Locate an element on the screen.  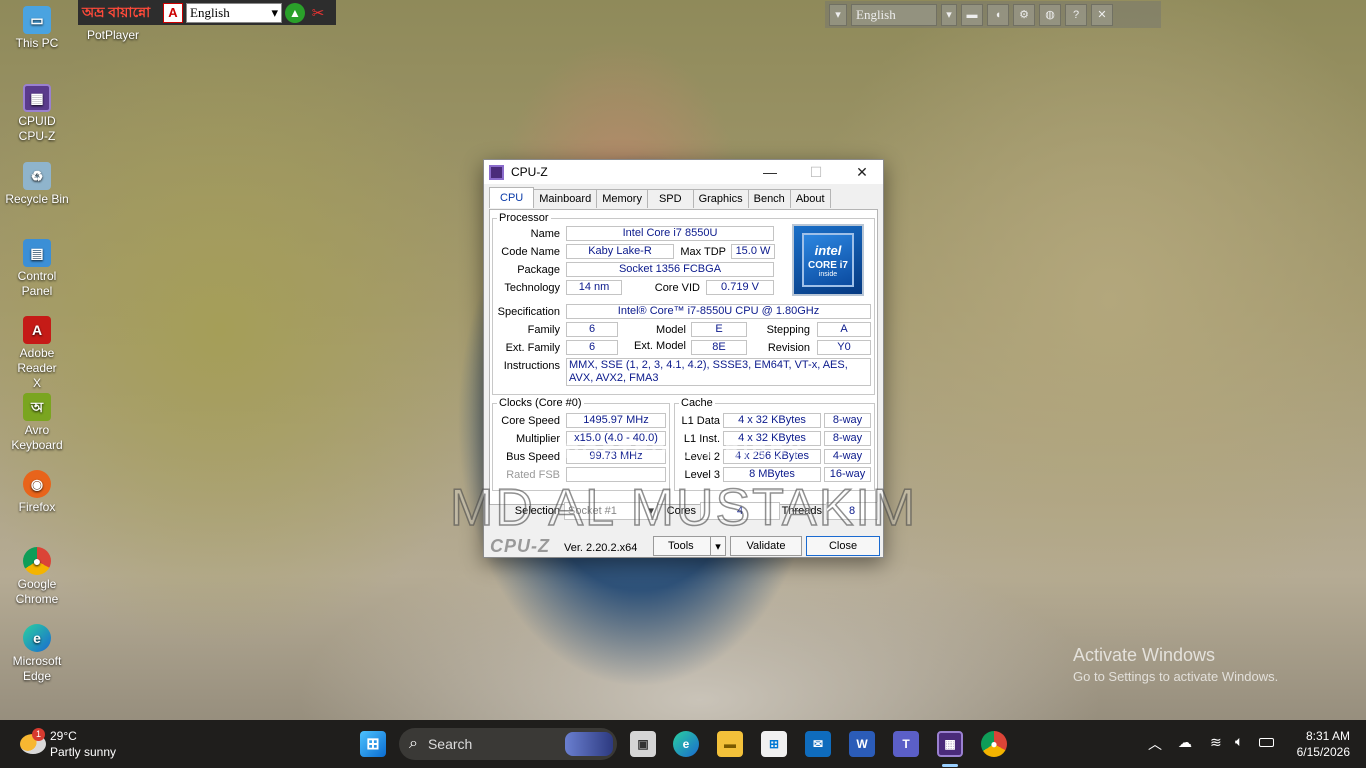
keyboard-icon: ▬ is located at coordinates (972, 14).